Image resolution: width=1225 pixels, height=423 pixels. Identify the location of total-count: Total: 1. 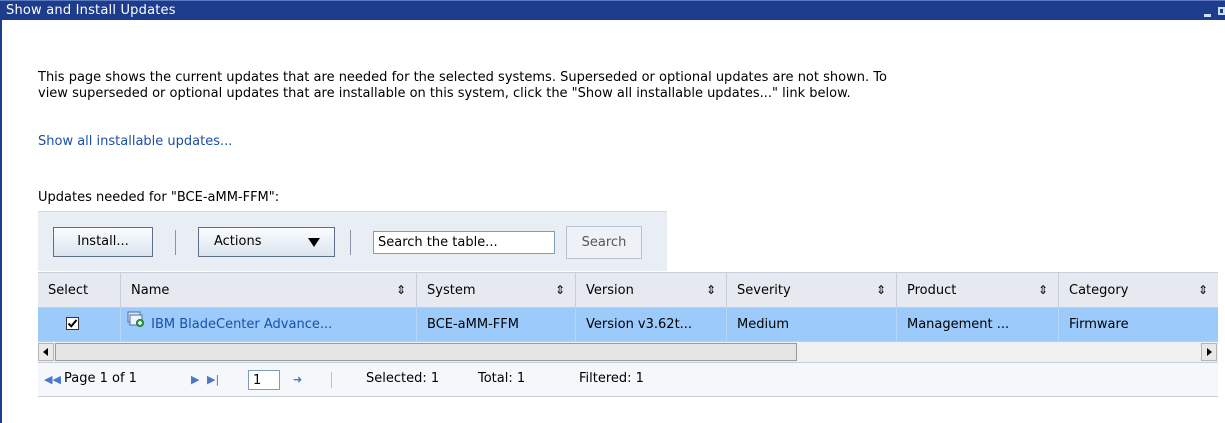
(502, 378).